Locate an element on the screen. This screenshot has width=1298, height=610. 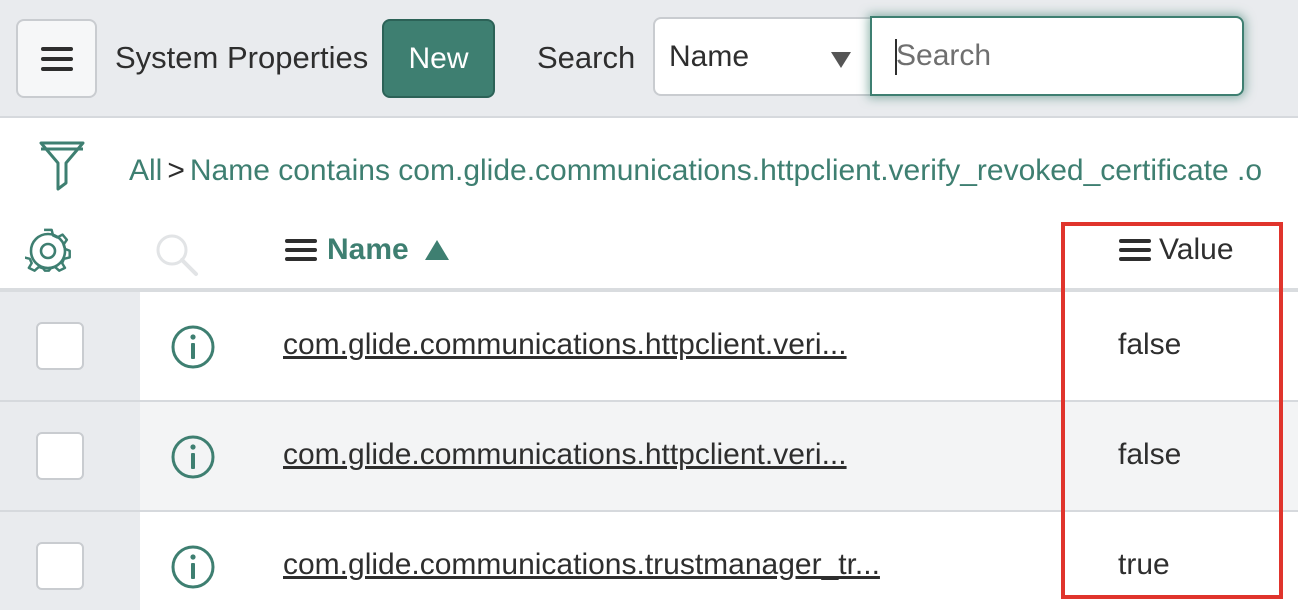
gear-icon is located at coordinates (48, 251).